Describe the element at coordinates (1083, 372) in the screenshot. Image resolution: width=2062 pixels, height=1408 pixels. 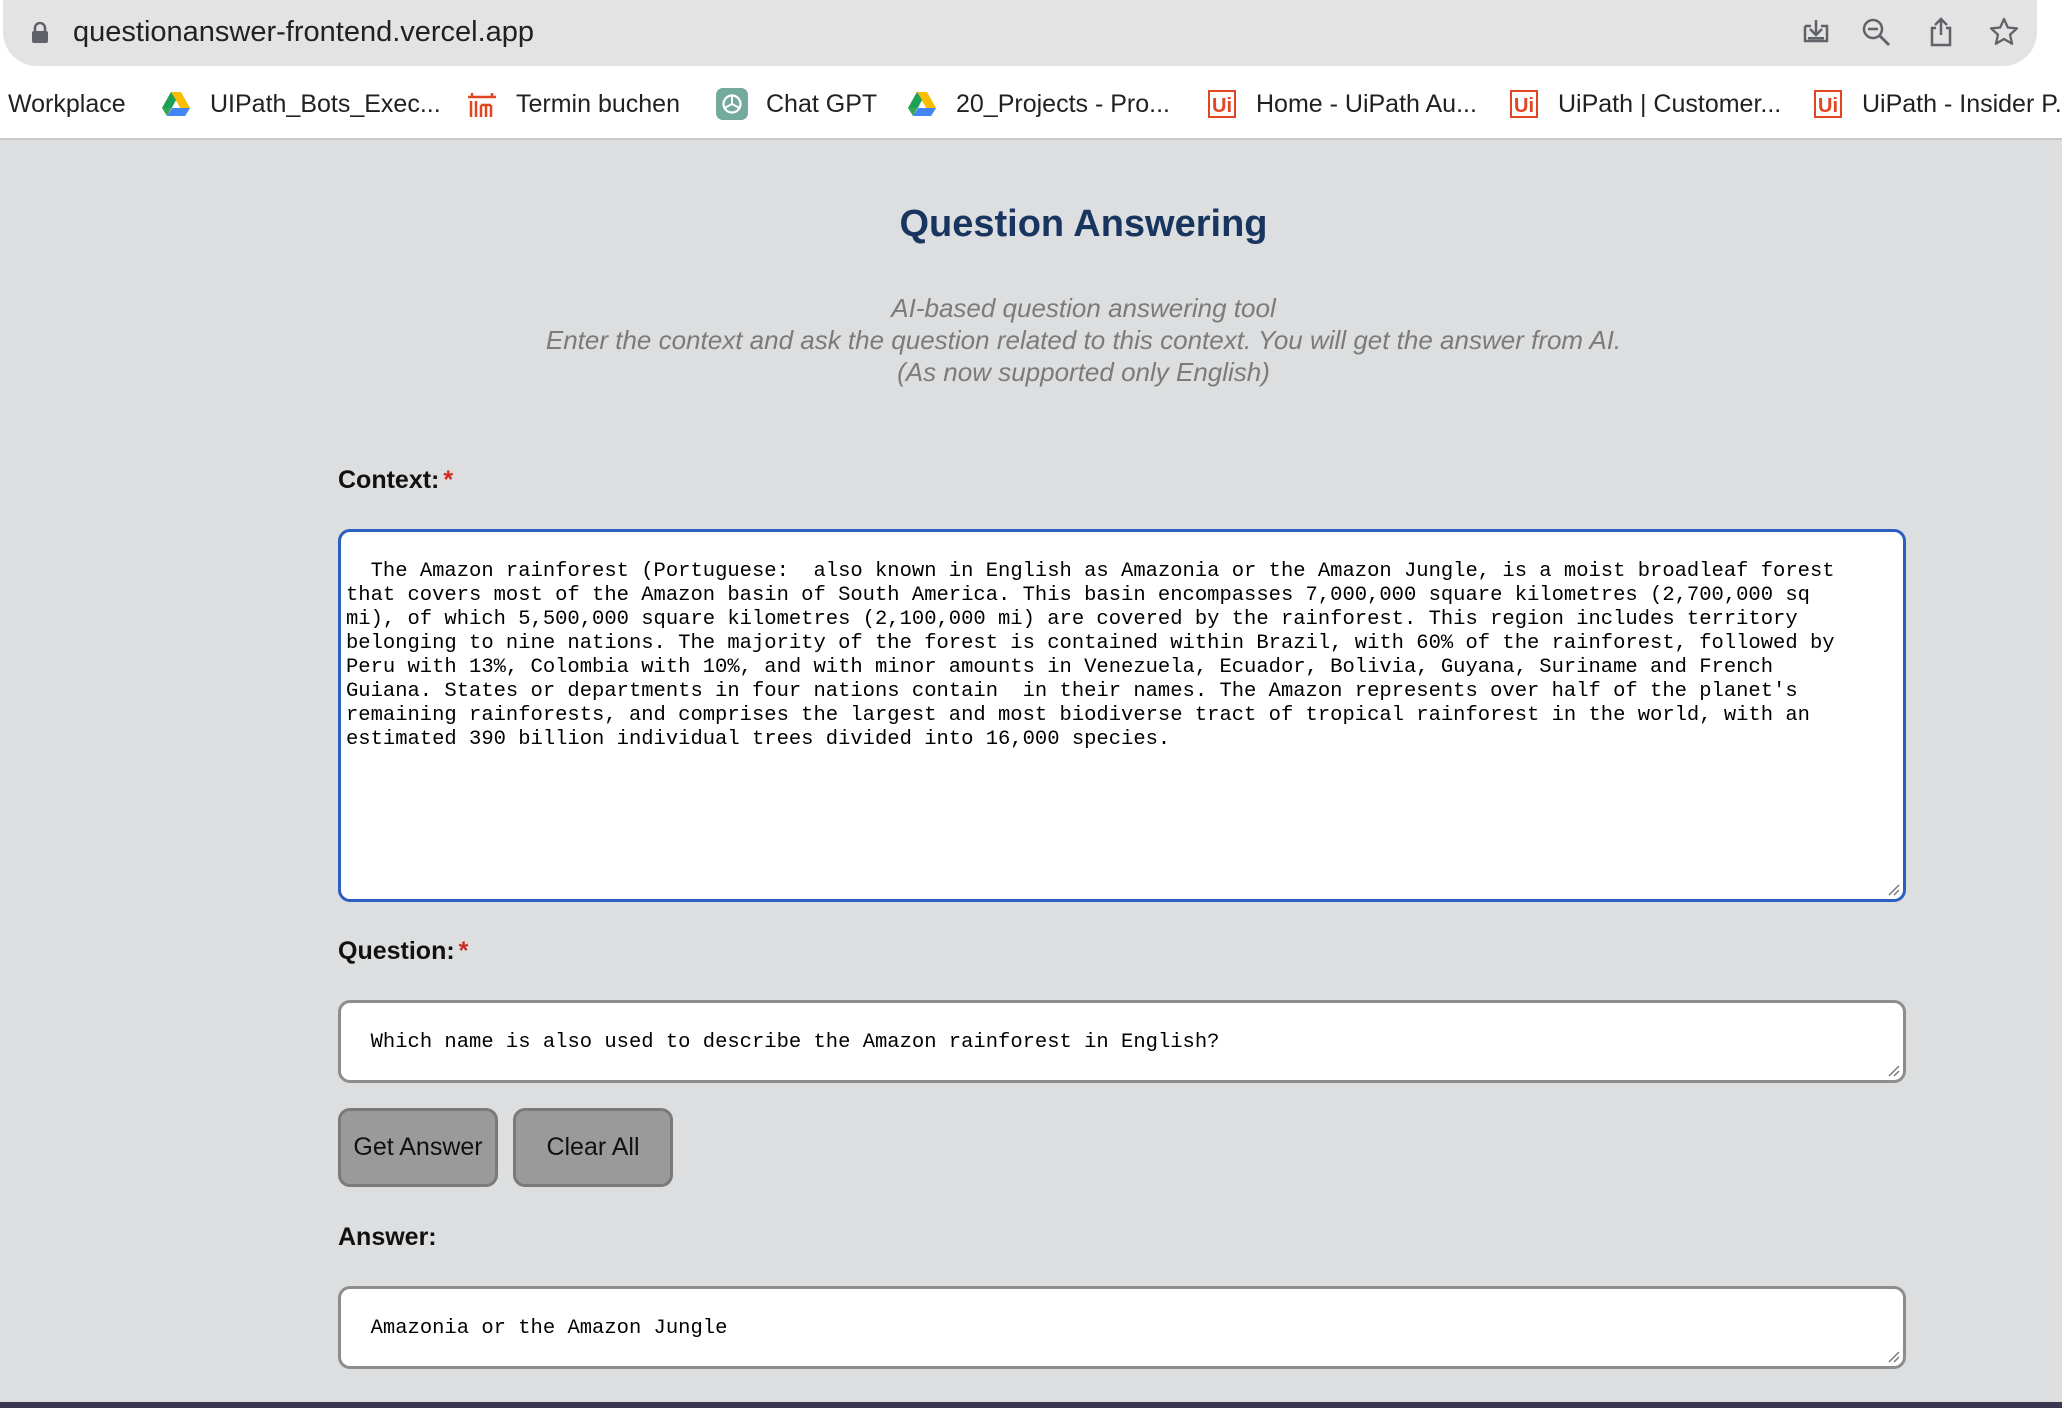
I see `subtitle-line-3: (As now supported only English)` at that location.